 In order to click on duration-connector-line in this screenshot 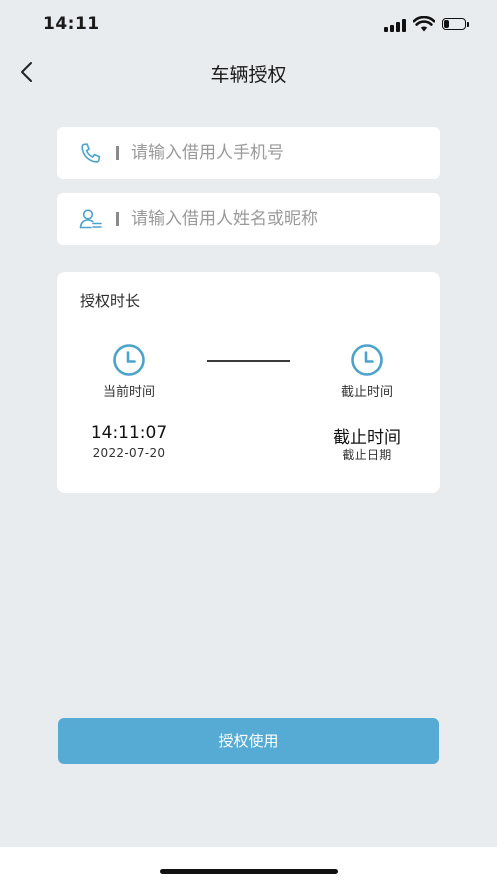, I will do `click(248, 361)`.